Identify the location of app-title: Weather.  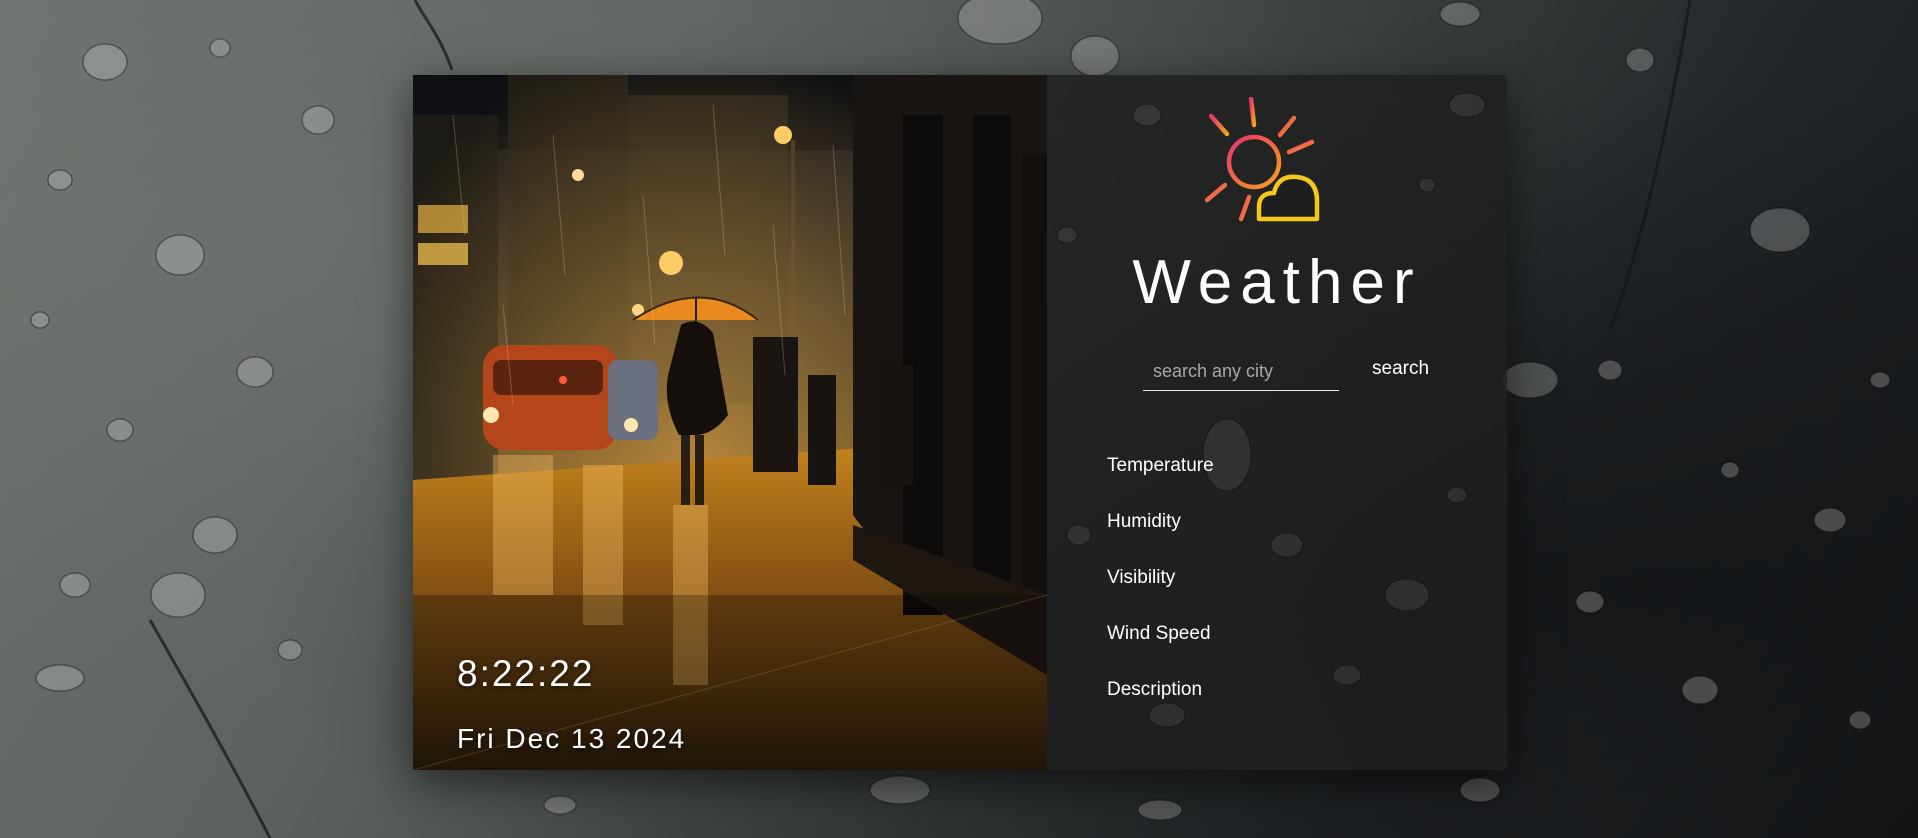
(1277, 282).